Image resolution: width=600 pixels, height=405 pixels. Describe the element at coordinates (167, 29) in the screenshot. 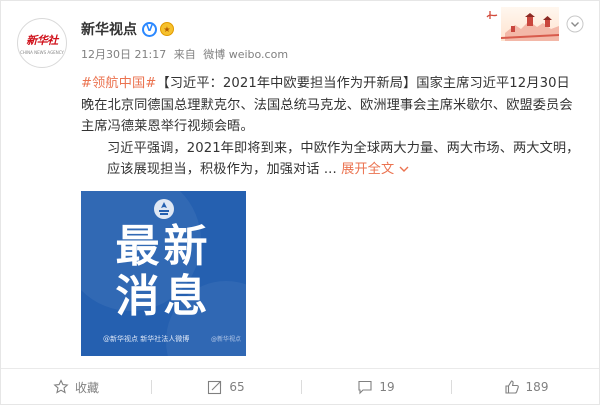

I see `gold-medal-icon: ★` at that location.